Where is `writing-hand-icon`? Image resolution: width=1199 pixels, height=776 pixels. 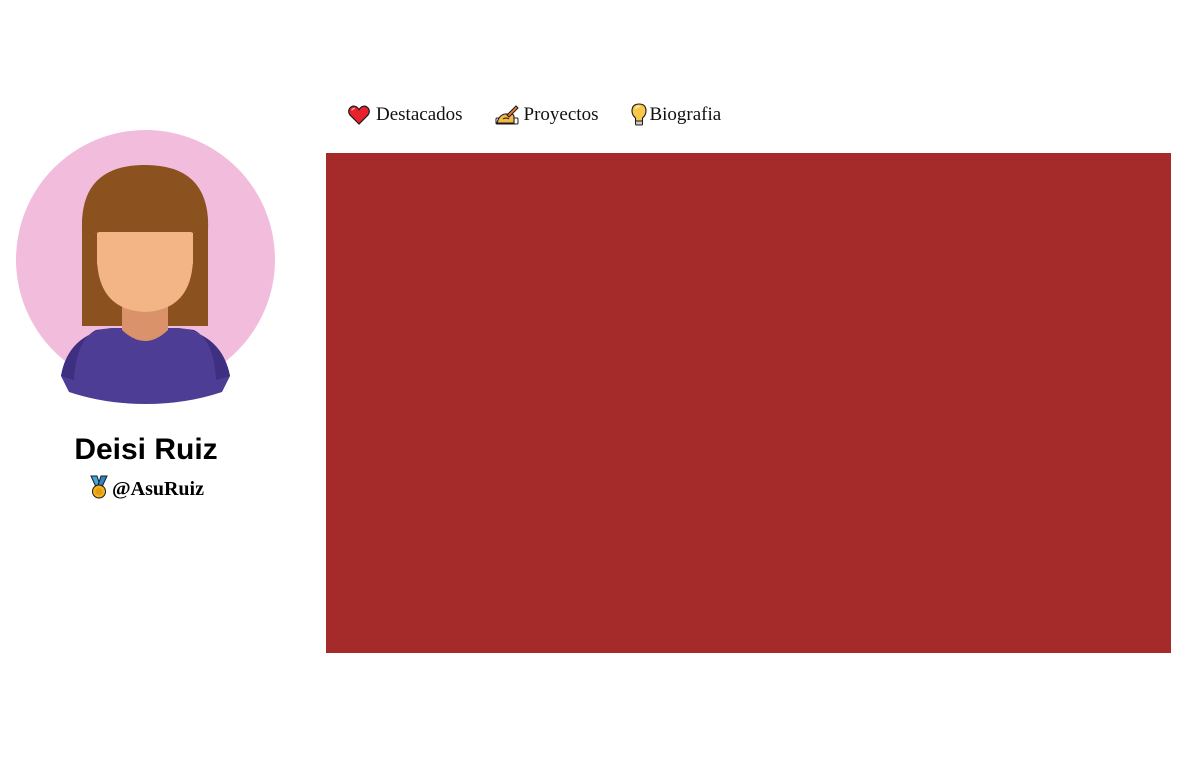
writing-hand-icon is located at coordinates (507, 115).